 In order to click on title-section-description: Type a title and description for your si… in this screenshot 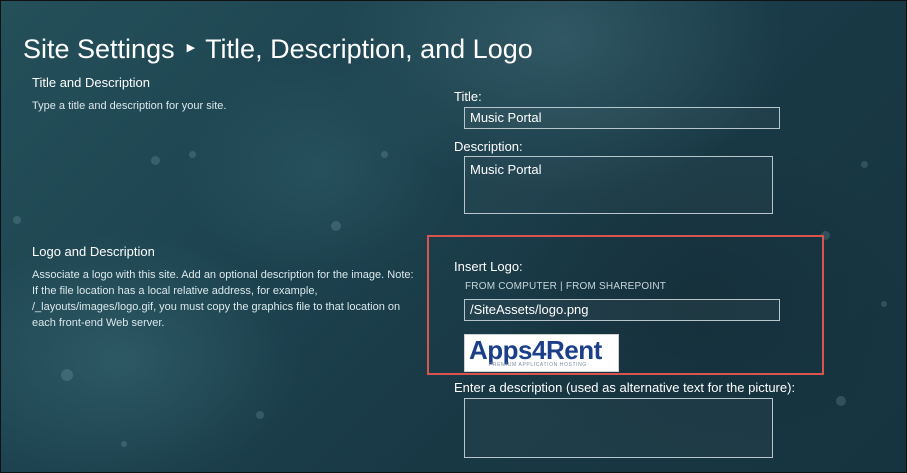, I will do `click(129, 106)`.